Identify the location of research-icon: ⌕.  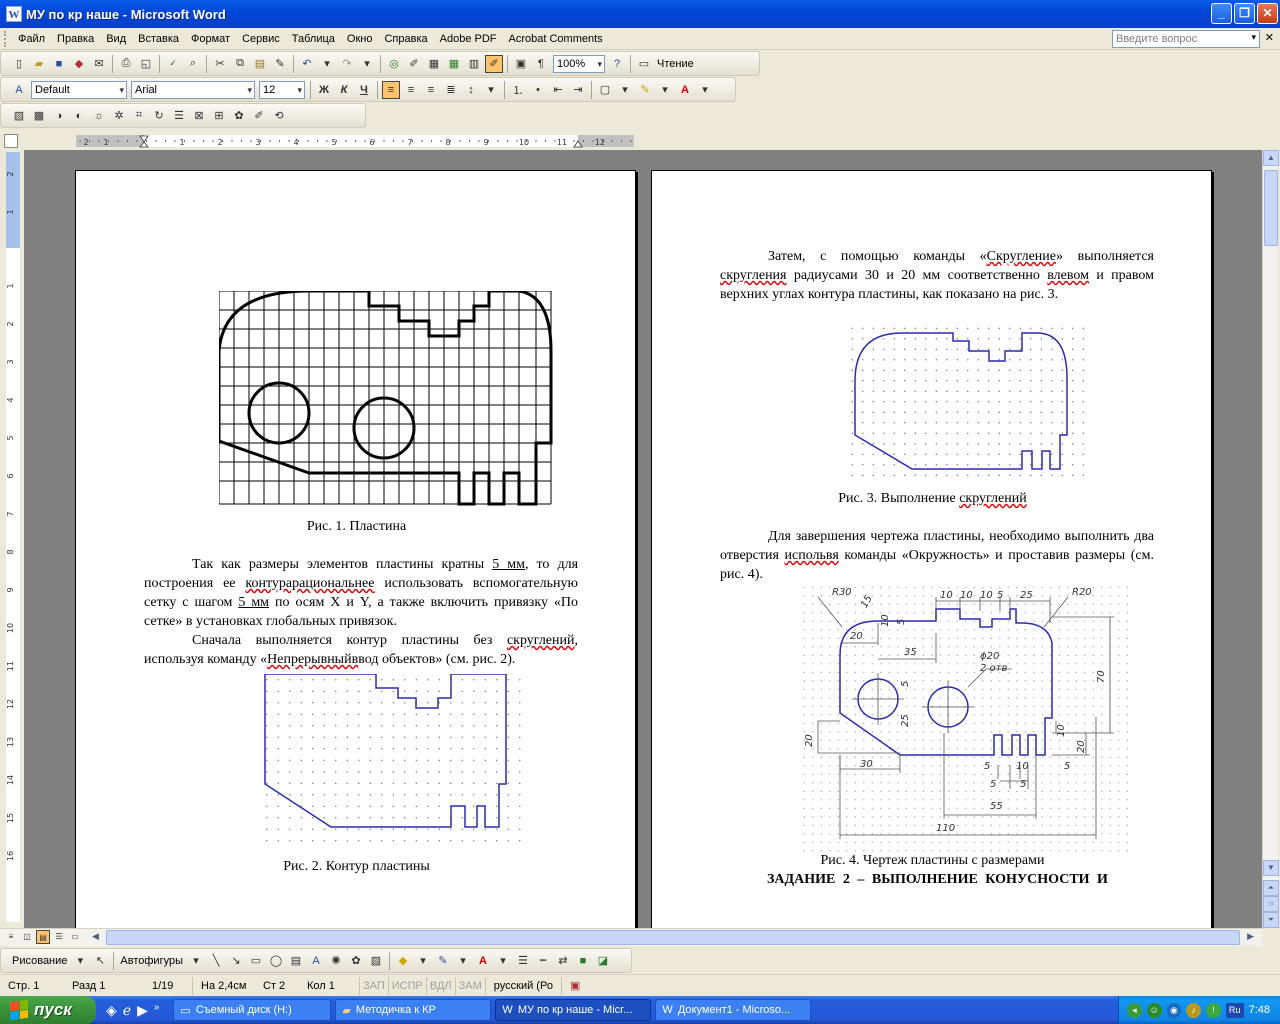
(193, 64).